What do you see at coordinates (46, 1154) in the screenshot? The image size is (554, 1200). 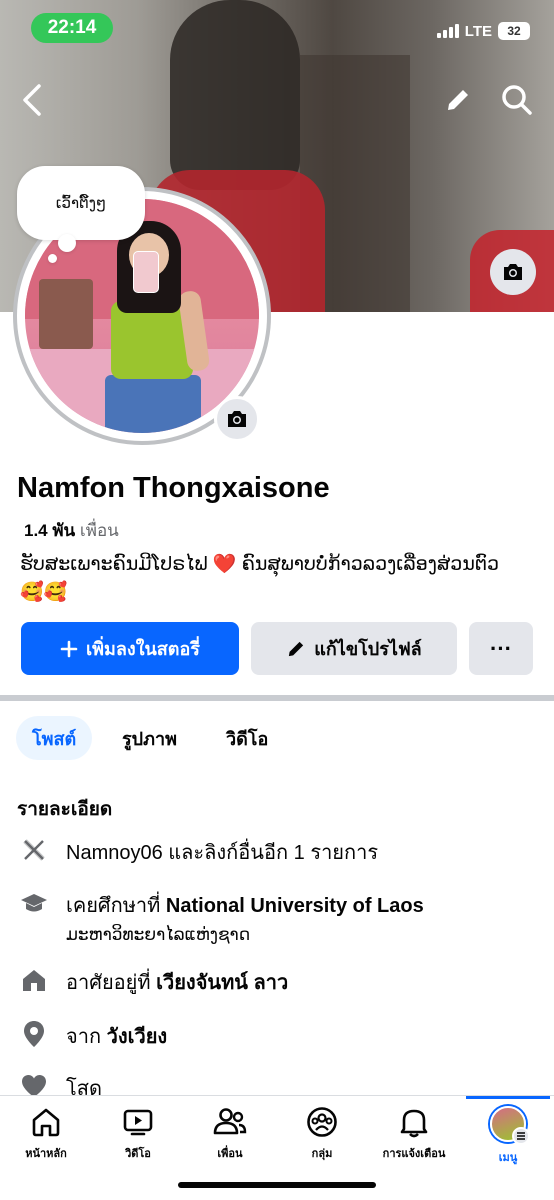 I see `nav-home-label: หน้าหลัก` at bounding box center [46, 1154].